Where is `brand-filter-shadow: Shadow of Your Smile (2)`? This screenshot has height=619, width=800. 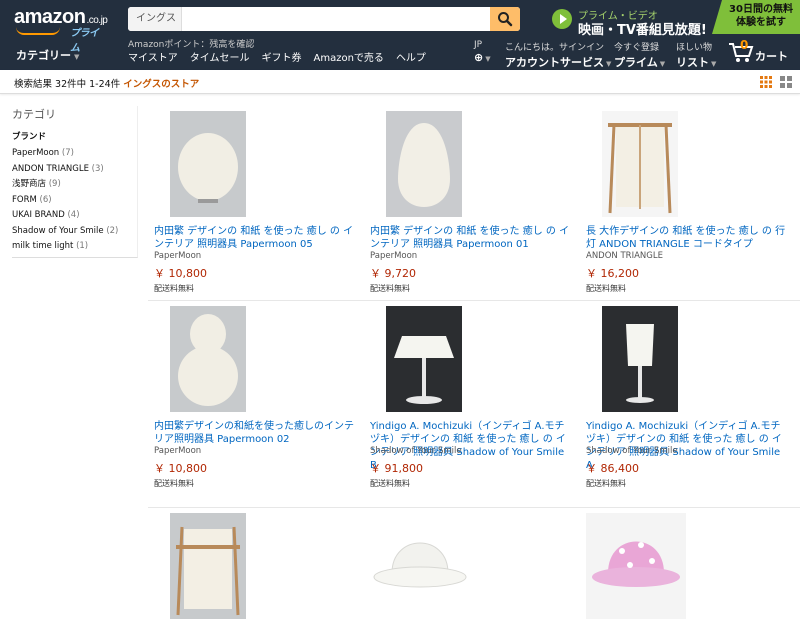
brand-filter-shadow: Shadow of Your Smile (2) is located at coordinates (74, 232).